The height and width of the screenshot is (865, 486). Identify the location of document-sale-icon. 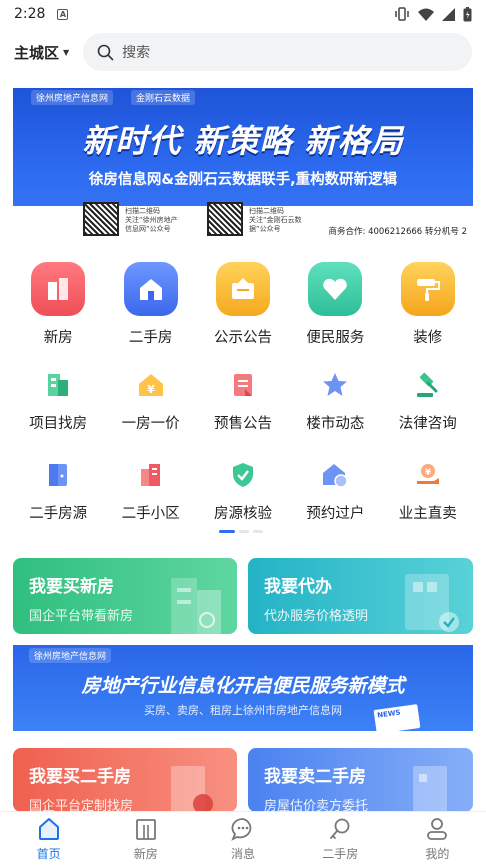
(192, 789).